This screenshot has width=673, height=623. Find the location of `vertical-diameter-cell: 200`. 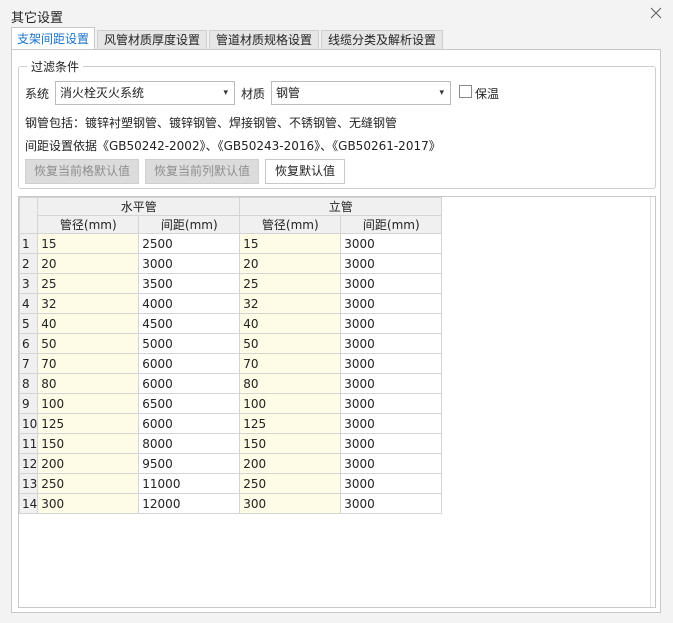

vertical-diameter-cell: 200 is located at coordinates (290, 463).